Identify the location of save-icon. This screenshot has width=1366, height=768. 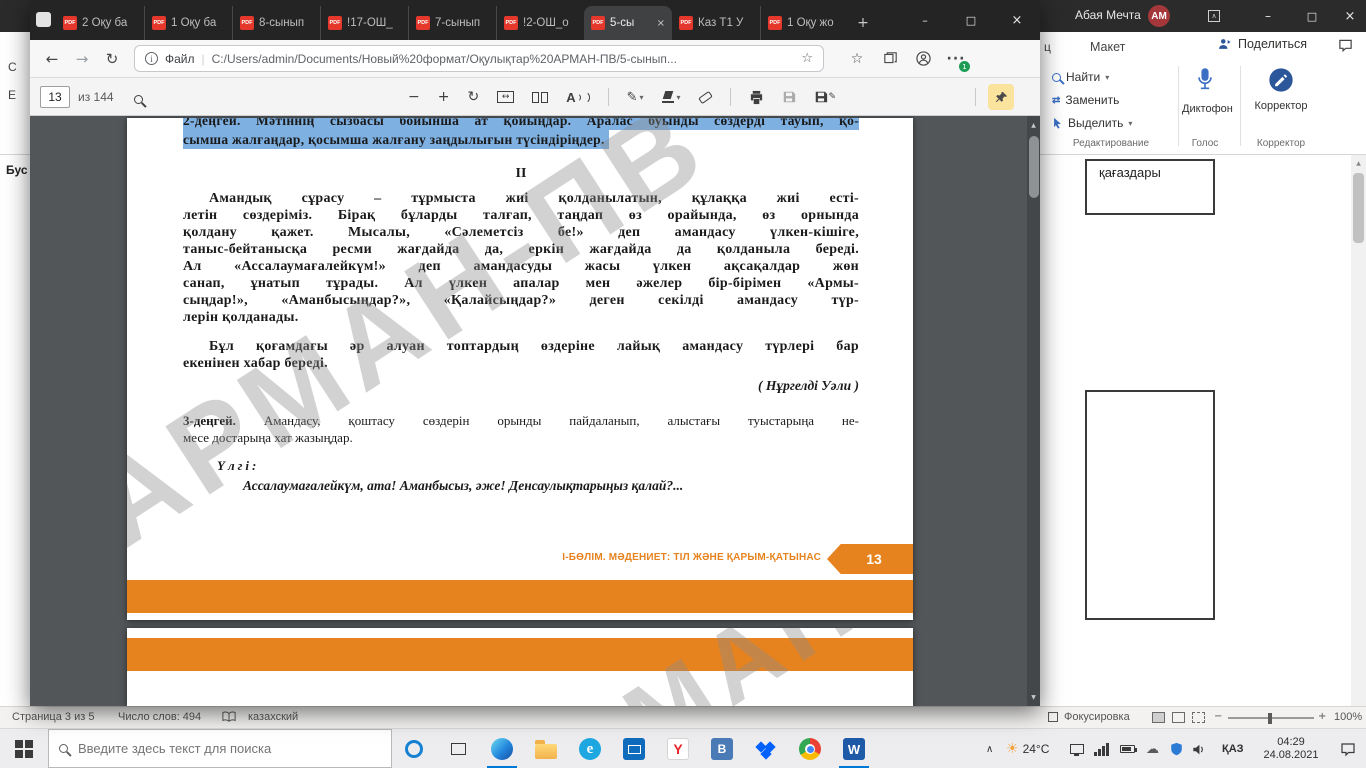
(789, 97).